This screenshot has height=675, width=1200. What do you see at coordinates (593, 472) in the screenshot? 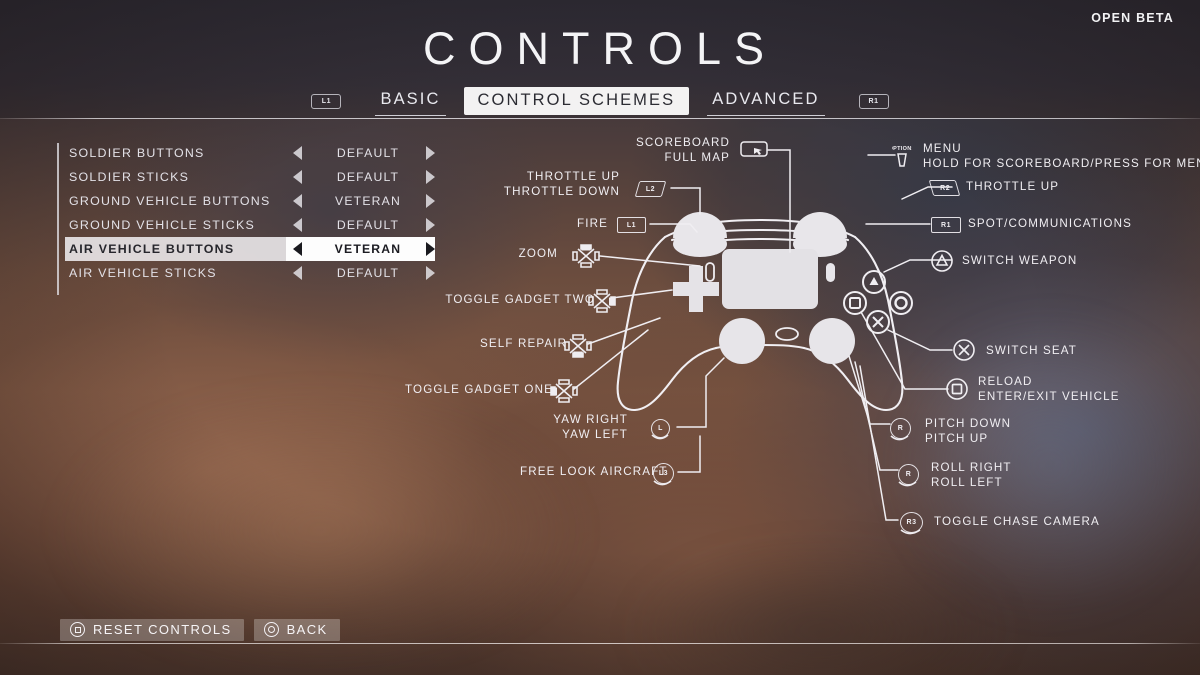
I see `callout-free-look-aircraft: FREE LOOK AIRCRAFT` at bounding box center [593, 472].